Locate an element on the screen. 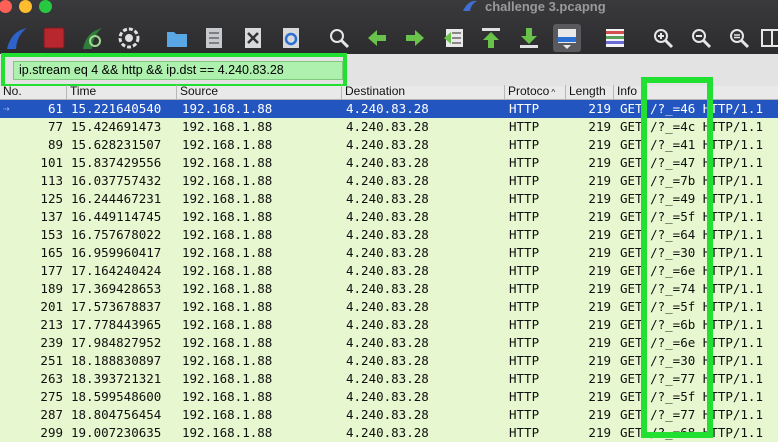 The image size is (778, 442). packet-info: GET /?_=77 HTTP/1.1 is located at coordinates (691, 378).